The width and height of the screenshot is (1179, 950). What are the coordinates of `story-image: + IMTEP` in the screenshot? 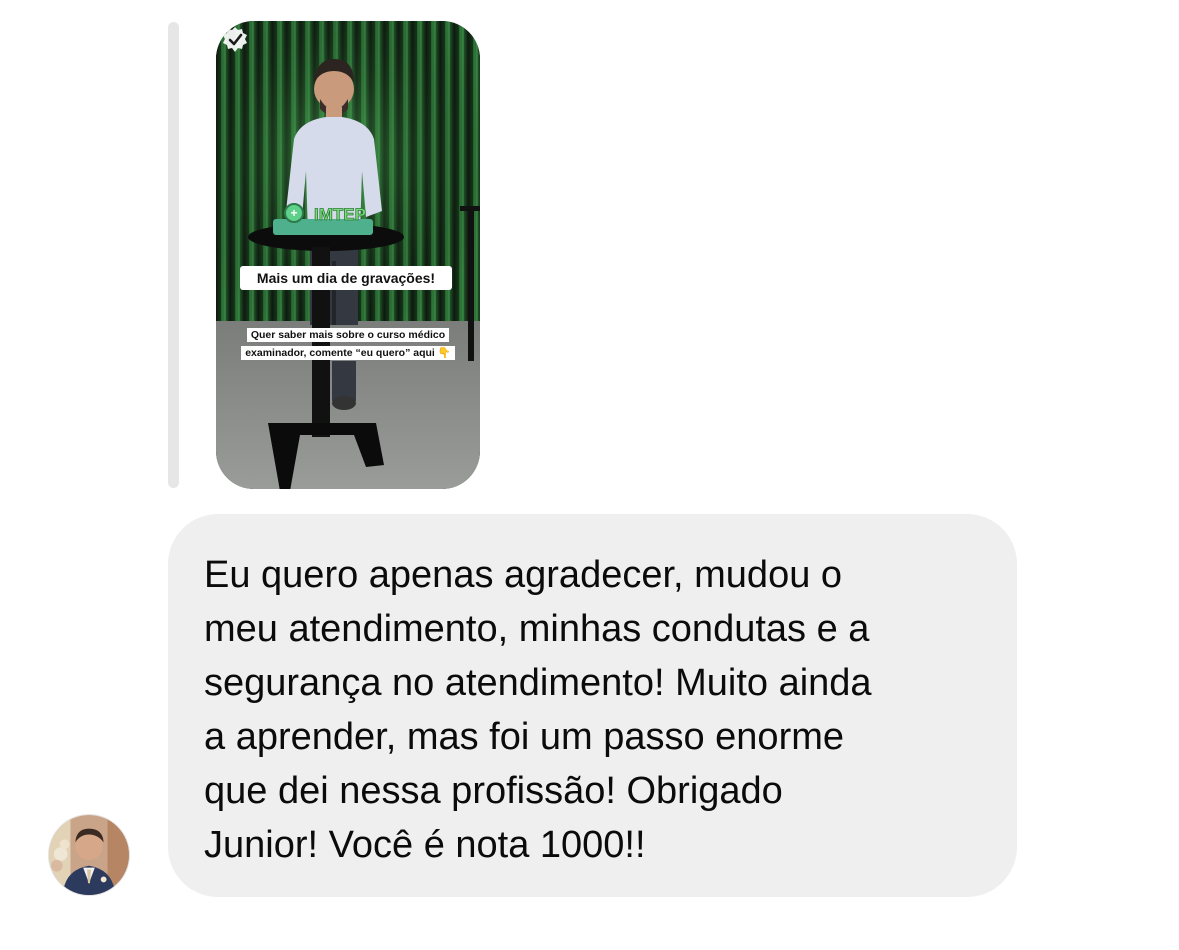 It's located at (348, 255).